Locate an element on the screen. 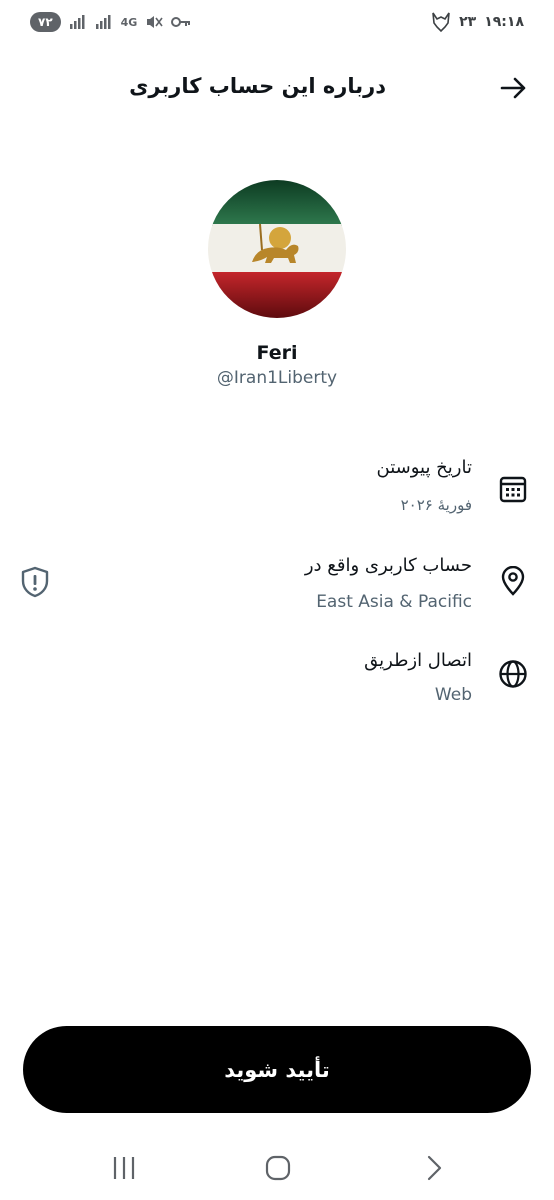  status-bar-left: ۷۲ 4G is located at coordinates (110, 22).